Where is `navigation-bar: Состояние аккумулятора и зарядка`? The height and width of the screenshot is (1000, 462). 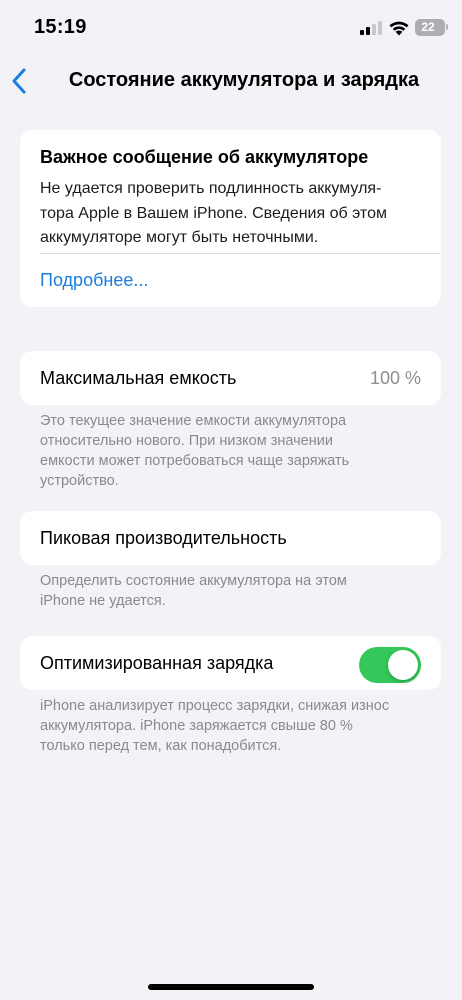
navigation-bar: Состояние аккумулятора и зарядка is located at coordinates (231, 82).